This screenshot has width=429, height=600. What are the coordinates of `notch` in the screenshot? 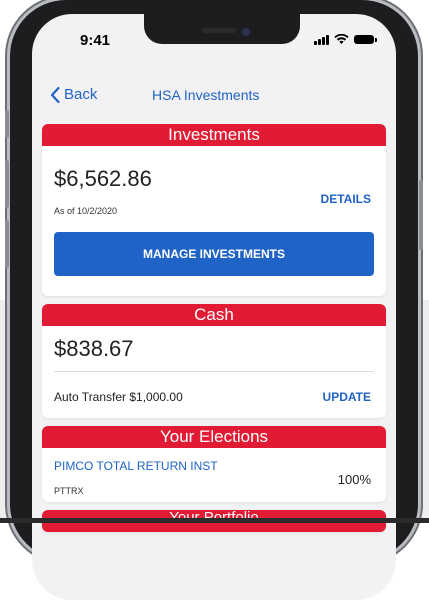 It's located at (222, 29).